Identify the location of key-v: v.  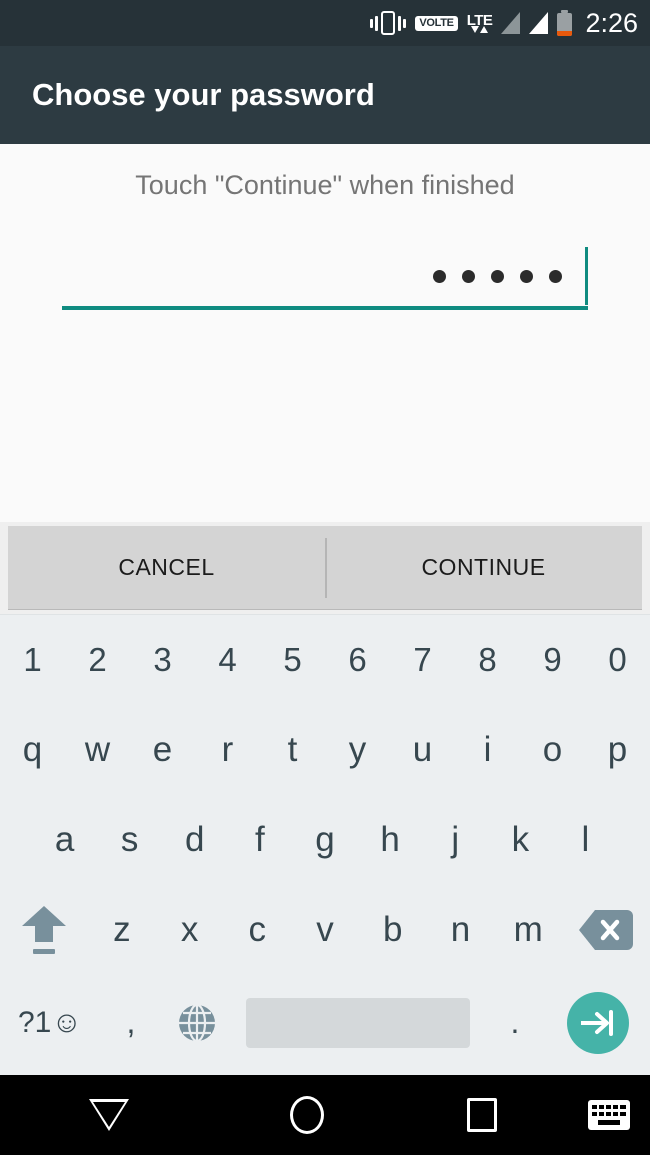
(325, 930).